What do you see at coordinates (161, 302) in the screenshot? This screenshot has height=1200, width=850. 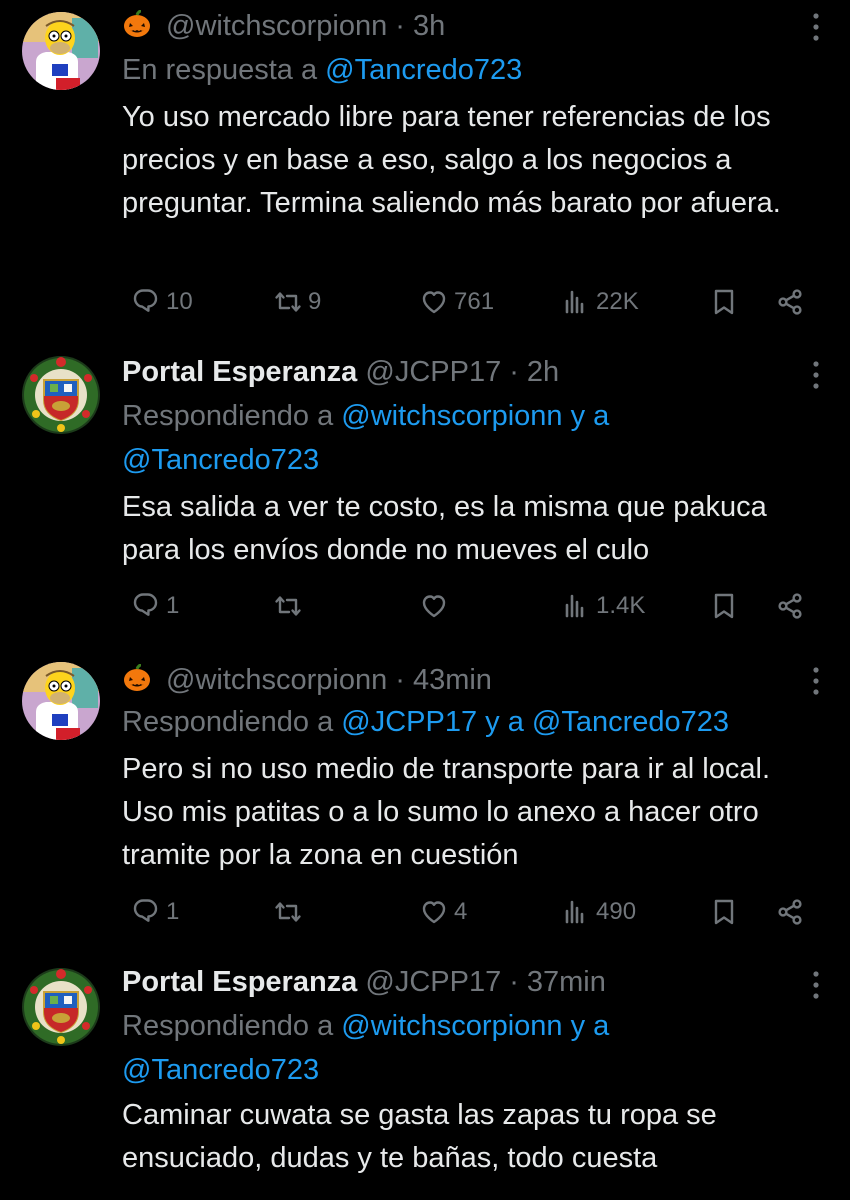 I see `reply-button: 10` at bounding box center [161, 302].